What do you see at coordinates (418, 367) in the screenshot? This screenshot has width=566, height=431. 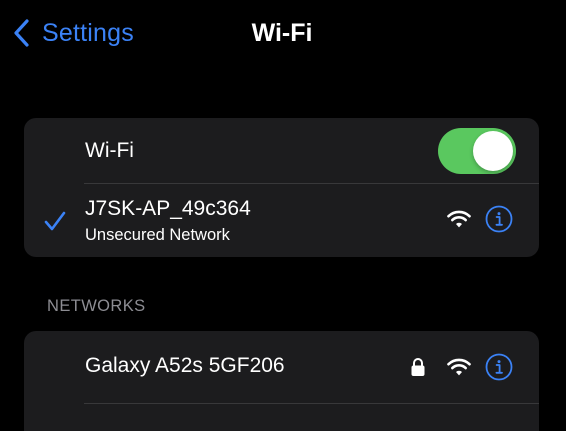 I see `lock-icon` at bounding box center [418, 367].